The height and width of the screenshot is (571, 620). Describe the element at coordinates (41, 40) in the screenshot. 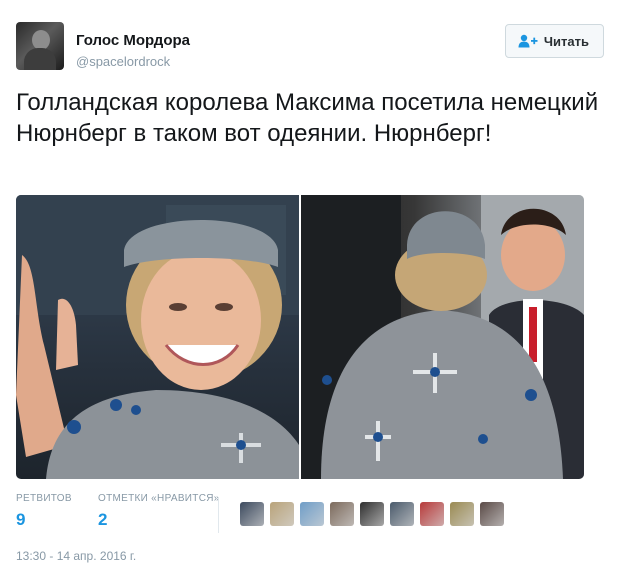

I see `avatar-head-shape` at that location.